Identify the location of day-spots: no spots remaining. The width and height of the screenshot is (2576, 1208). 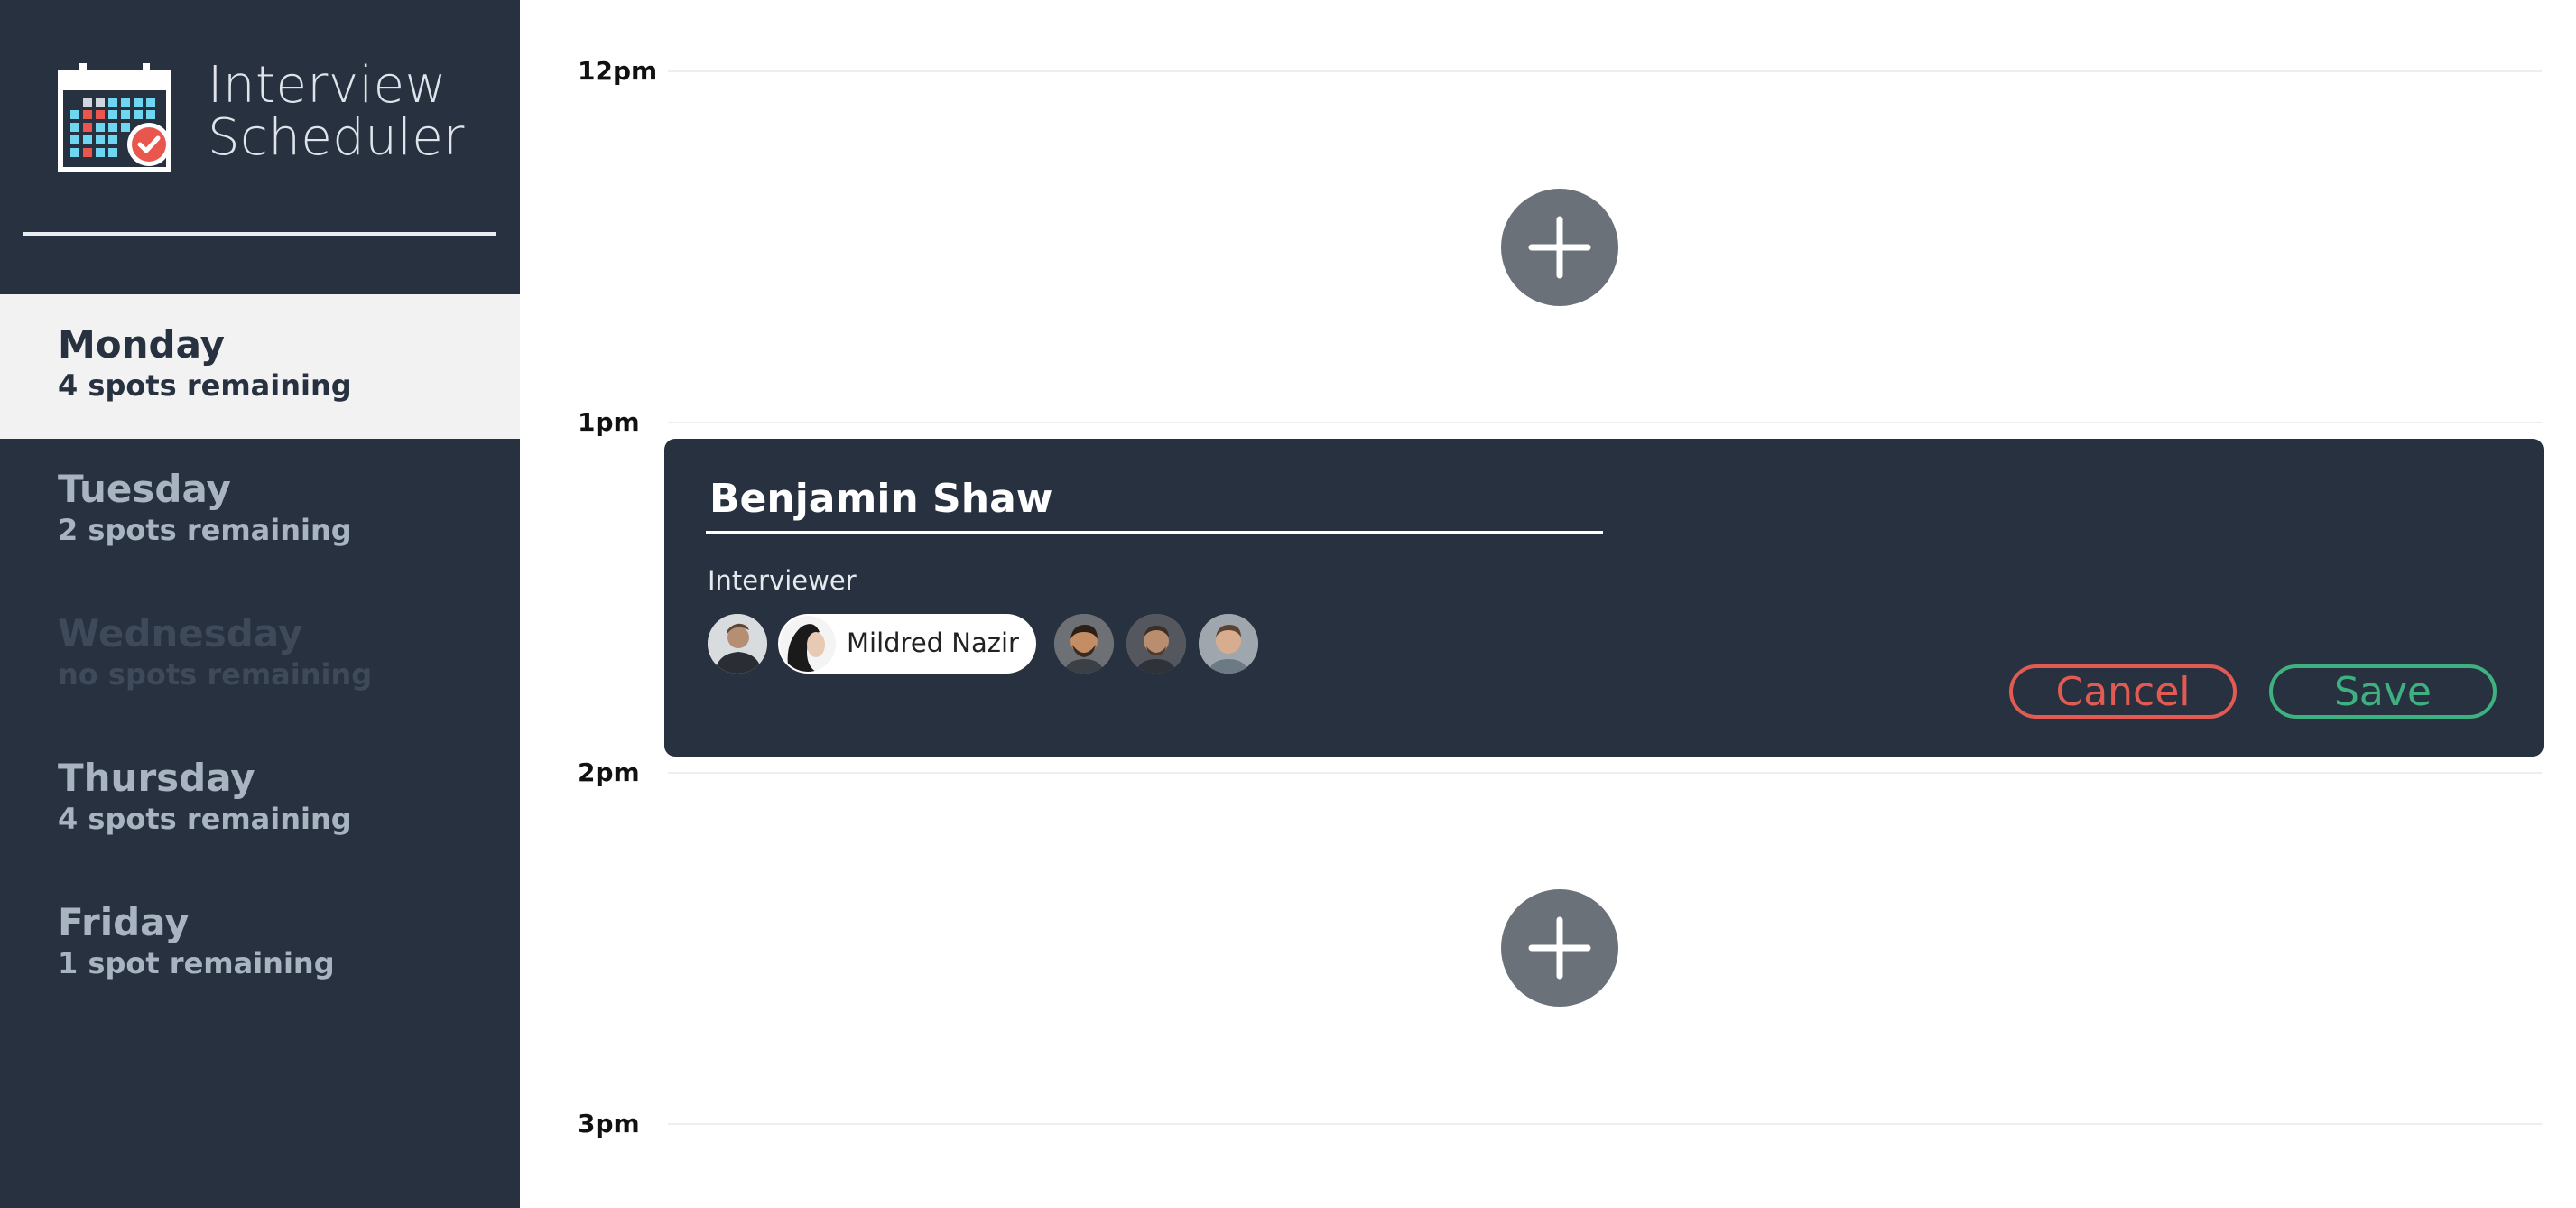
(215, 674).